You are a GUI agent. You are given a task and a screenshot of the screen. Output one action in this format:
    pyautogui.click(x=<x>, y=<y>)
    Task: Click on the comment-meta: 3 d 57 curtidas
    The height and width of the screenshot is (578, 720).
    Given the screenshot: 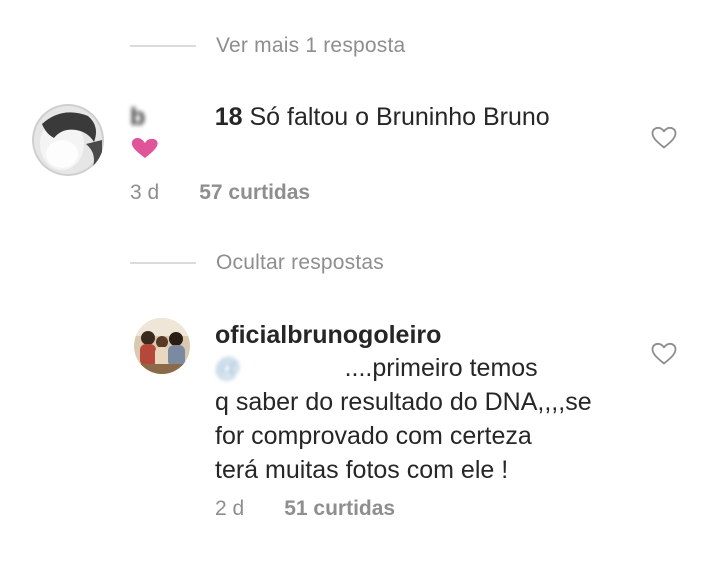 What is the action you would take?
    pyautogui.click(x=220, y=193)
    